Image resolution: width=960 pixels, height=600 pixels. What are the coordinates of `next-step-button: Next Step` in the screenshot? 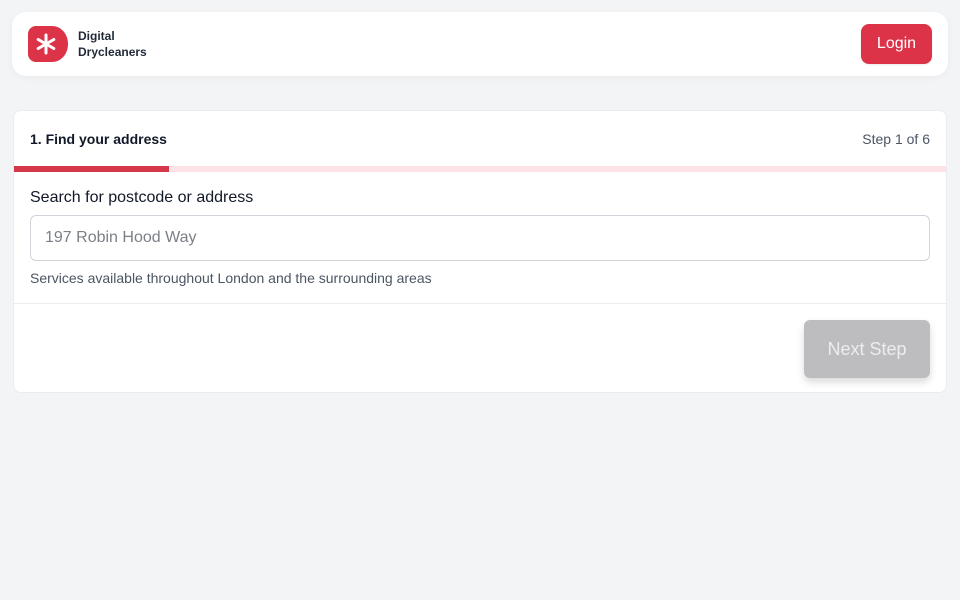 It's located at (867, 349).